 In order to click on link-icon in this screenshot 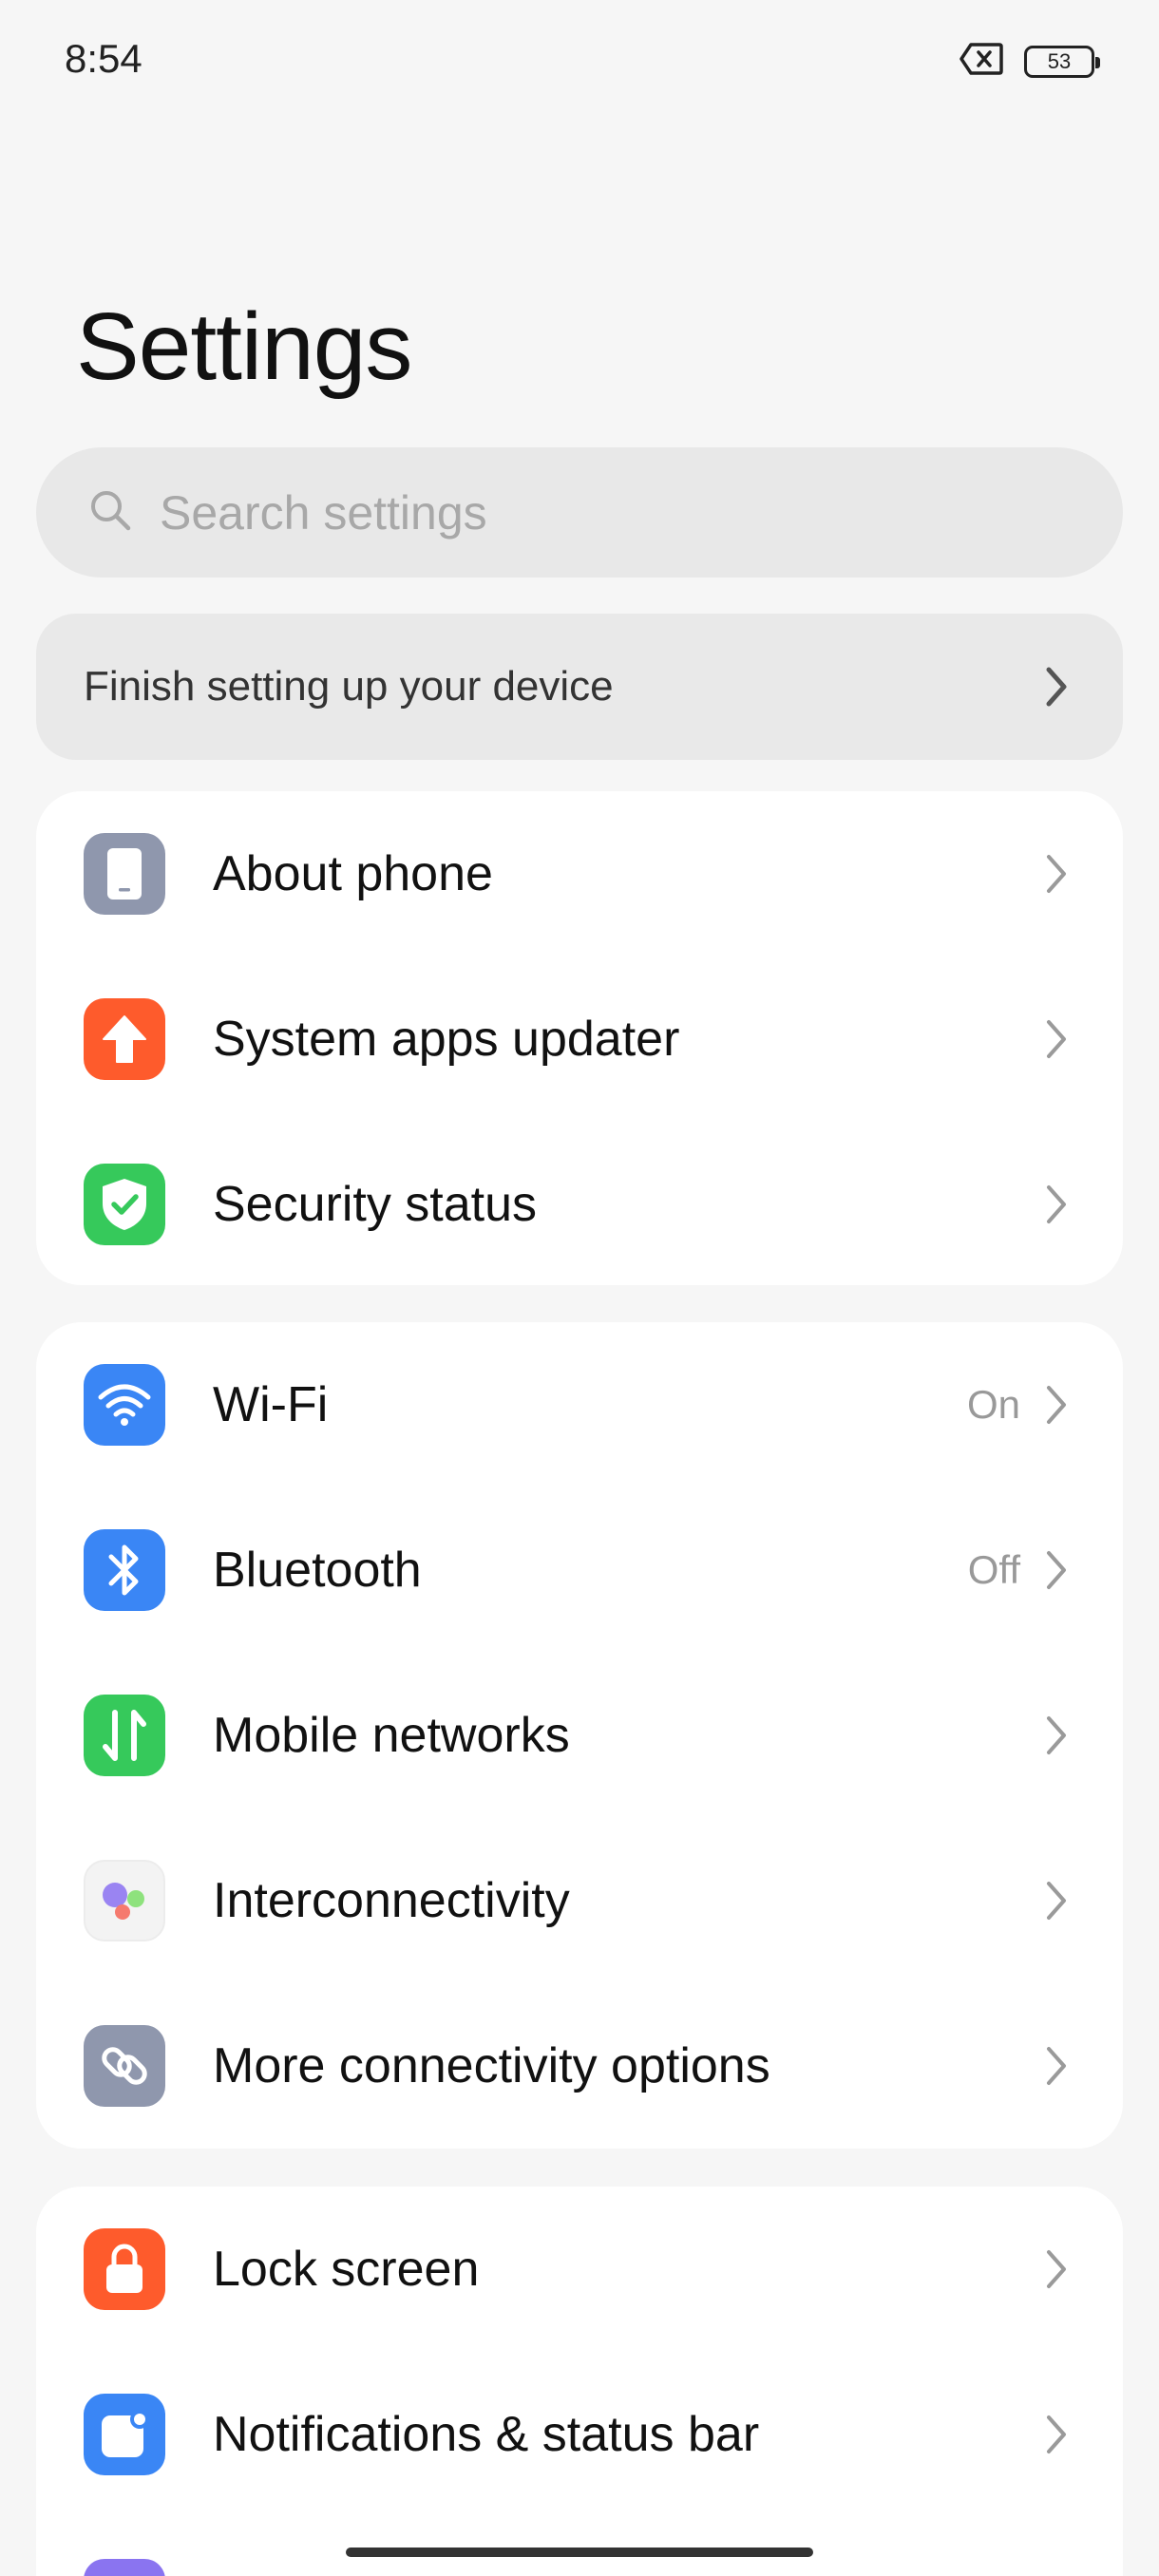, I will do `click(124, 2066)`.